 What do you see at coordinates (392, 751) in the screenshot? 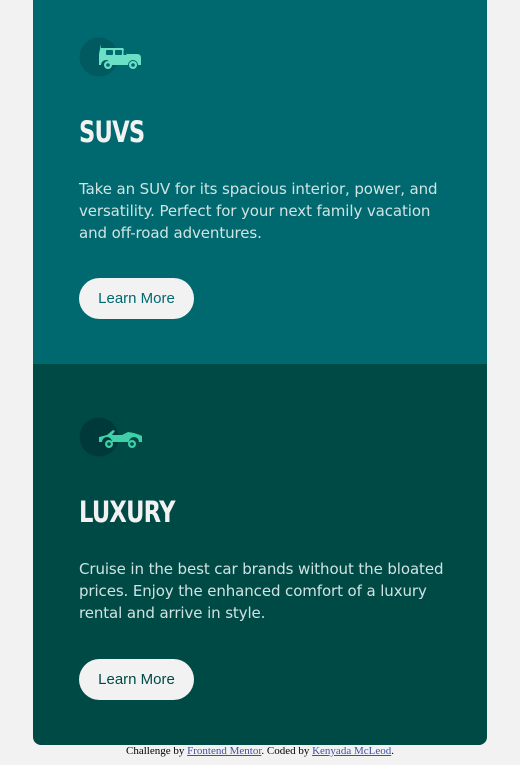
I see `attribution-suffix: .` at bounding box center [392, 751].